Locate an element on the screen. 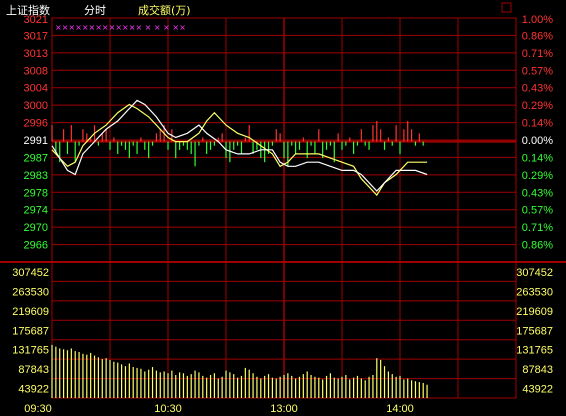  volume-tick-label: 87843 is located at coordinates (33, 370).